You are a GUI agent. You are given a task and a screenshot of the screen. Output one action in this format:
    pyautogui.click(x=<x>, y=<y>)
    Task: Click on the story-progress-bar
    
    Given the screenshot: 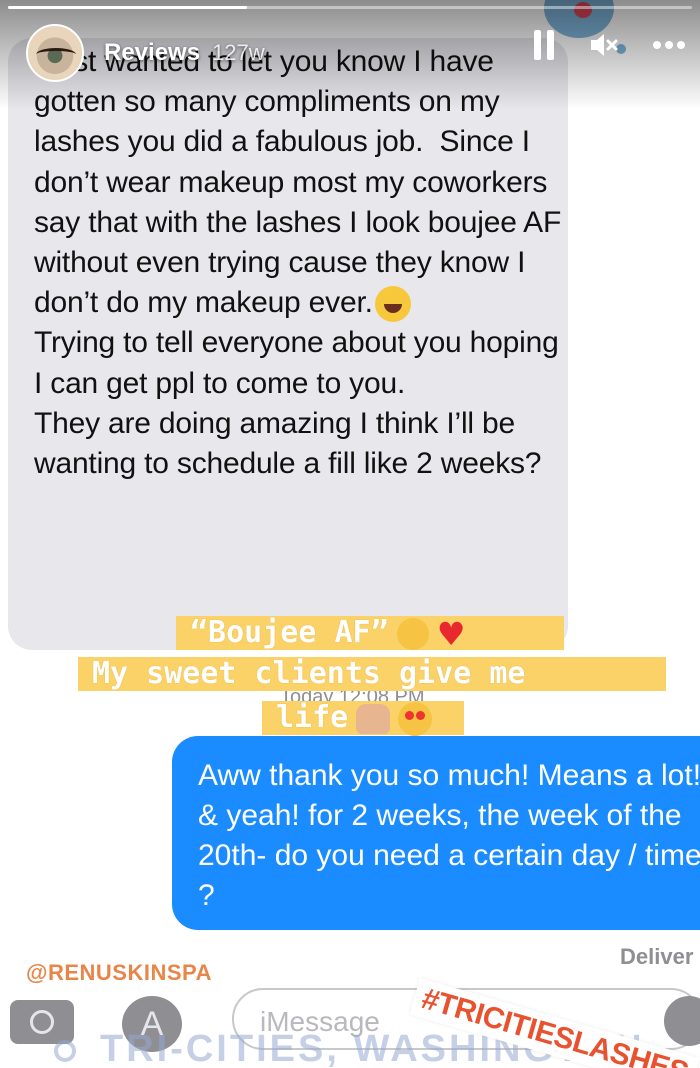 What is the action you would take?
    pyautogui.click(x=350, y=7)
    